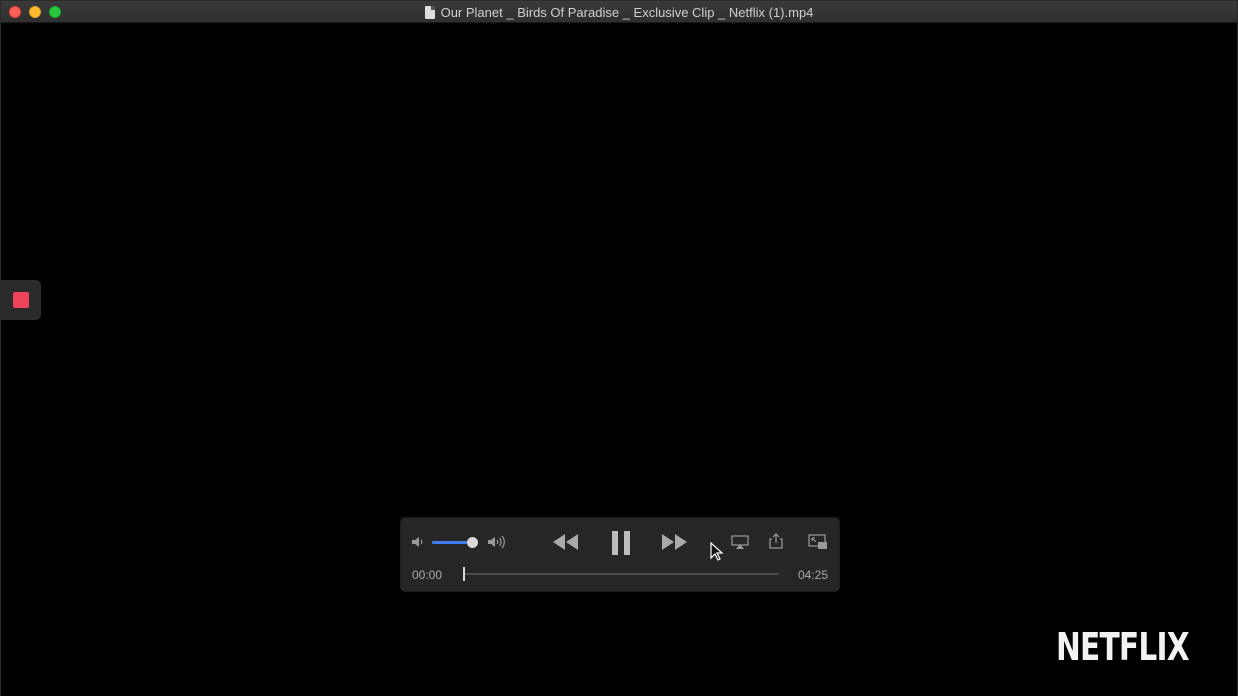 The image size is (1238, 696). I want to click on airplay-icon, so click(740, 542).